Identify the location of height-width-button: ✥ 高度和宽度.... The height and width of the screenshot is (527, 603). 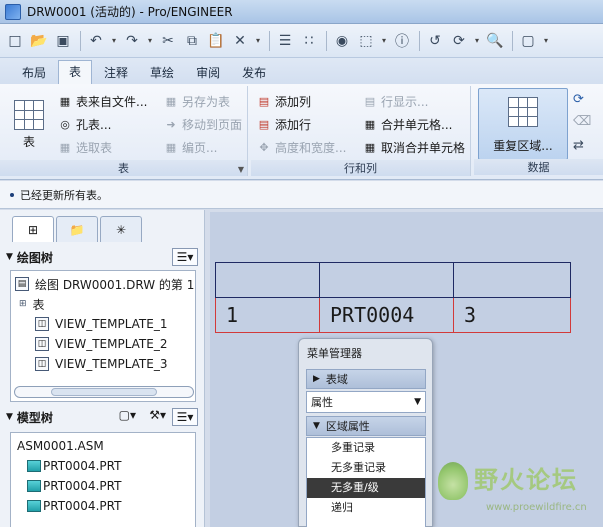
(301, 147).